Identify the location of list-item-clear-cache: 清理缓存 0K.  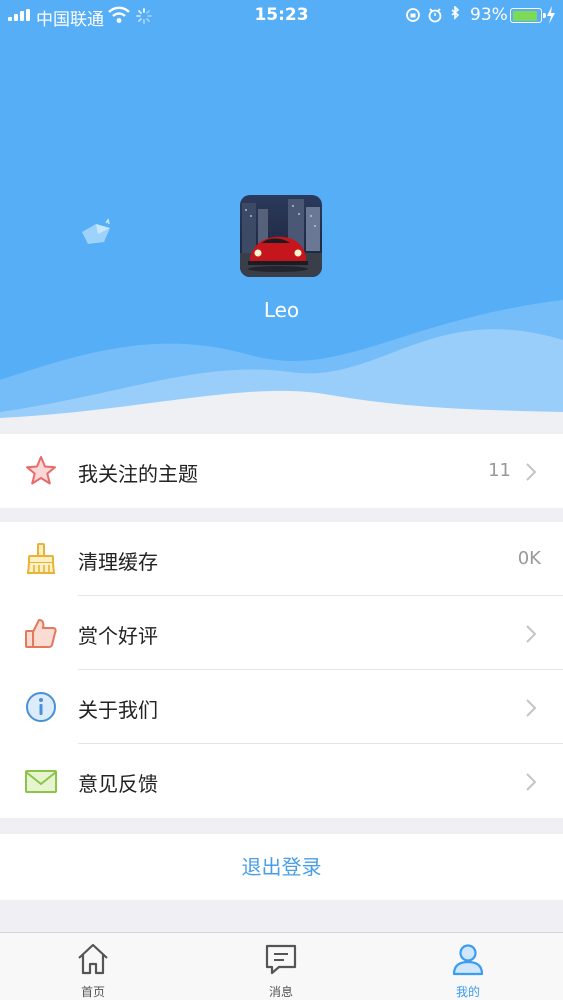
(281, 559).